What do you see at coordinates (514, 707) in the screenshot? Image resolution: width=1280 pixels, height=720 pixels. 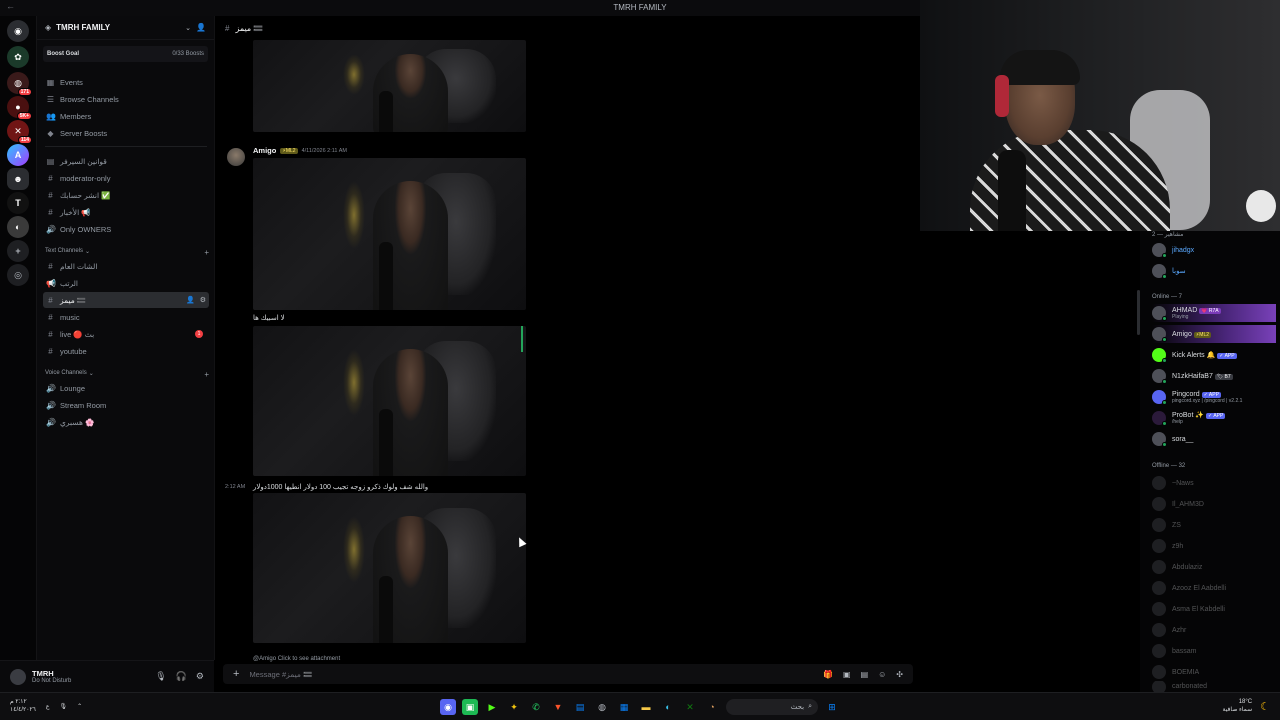 I see `app-icon: ✦` at bounding box center [514, 707].